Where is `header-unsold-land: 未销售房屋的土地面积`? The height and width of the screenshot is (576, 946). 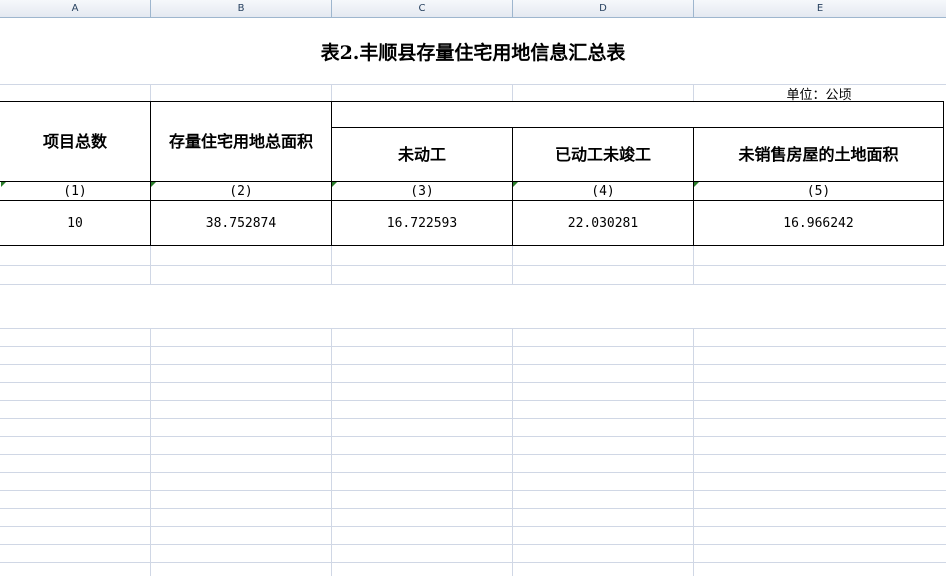
header-unsold-land: 未销售房屋的土地面积 is located at coordinates (818, 154).